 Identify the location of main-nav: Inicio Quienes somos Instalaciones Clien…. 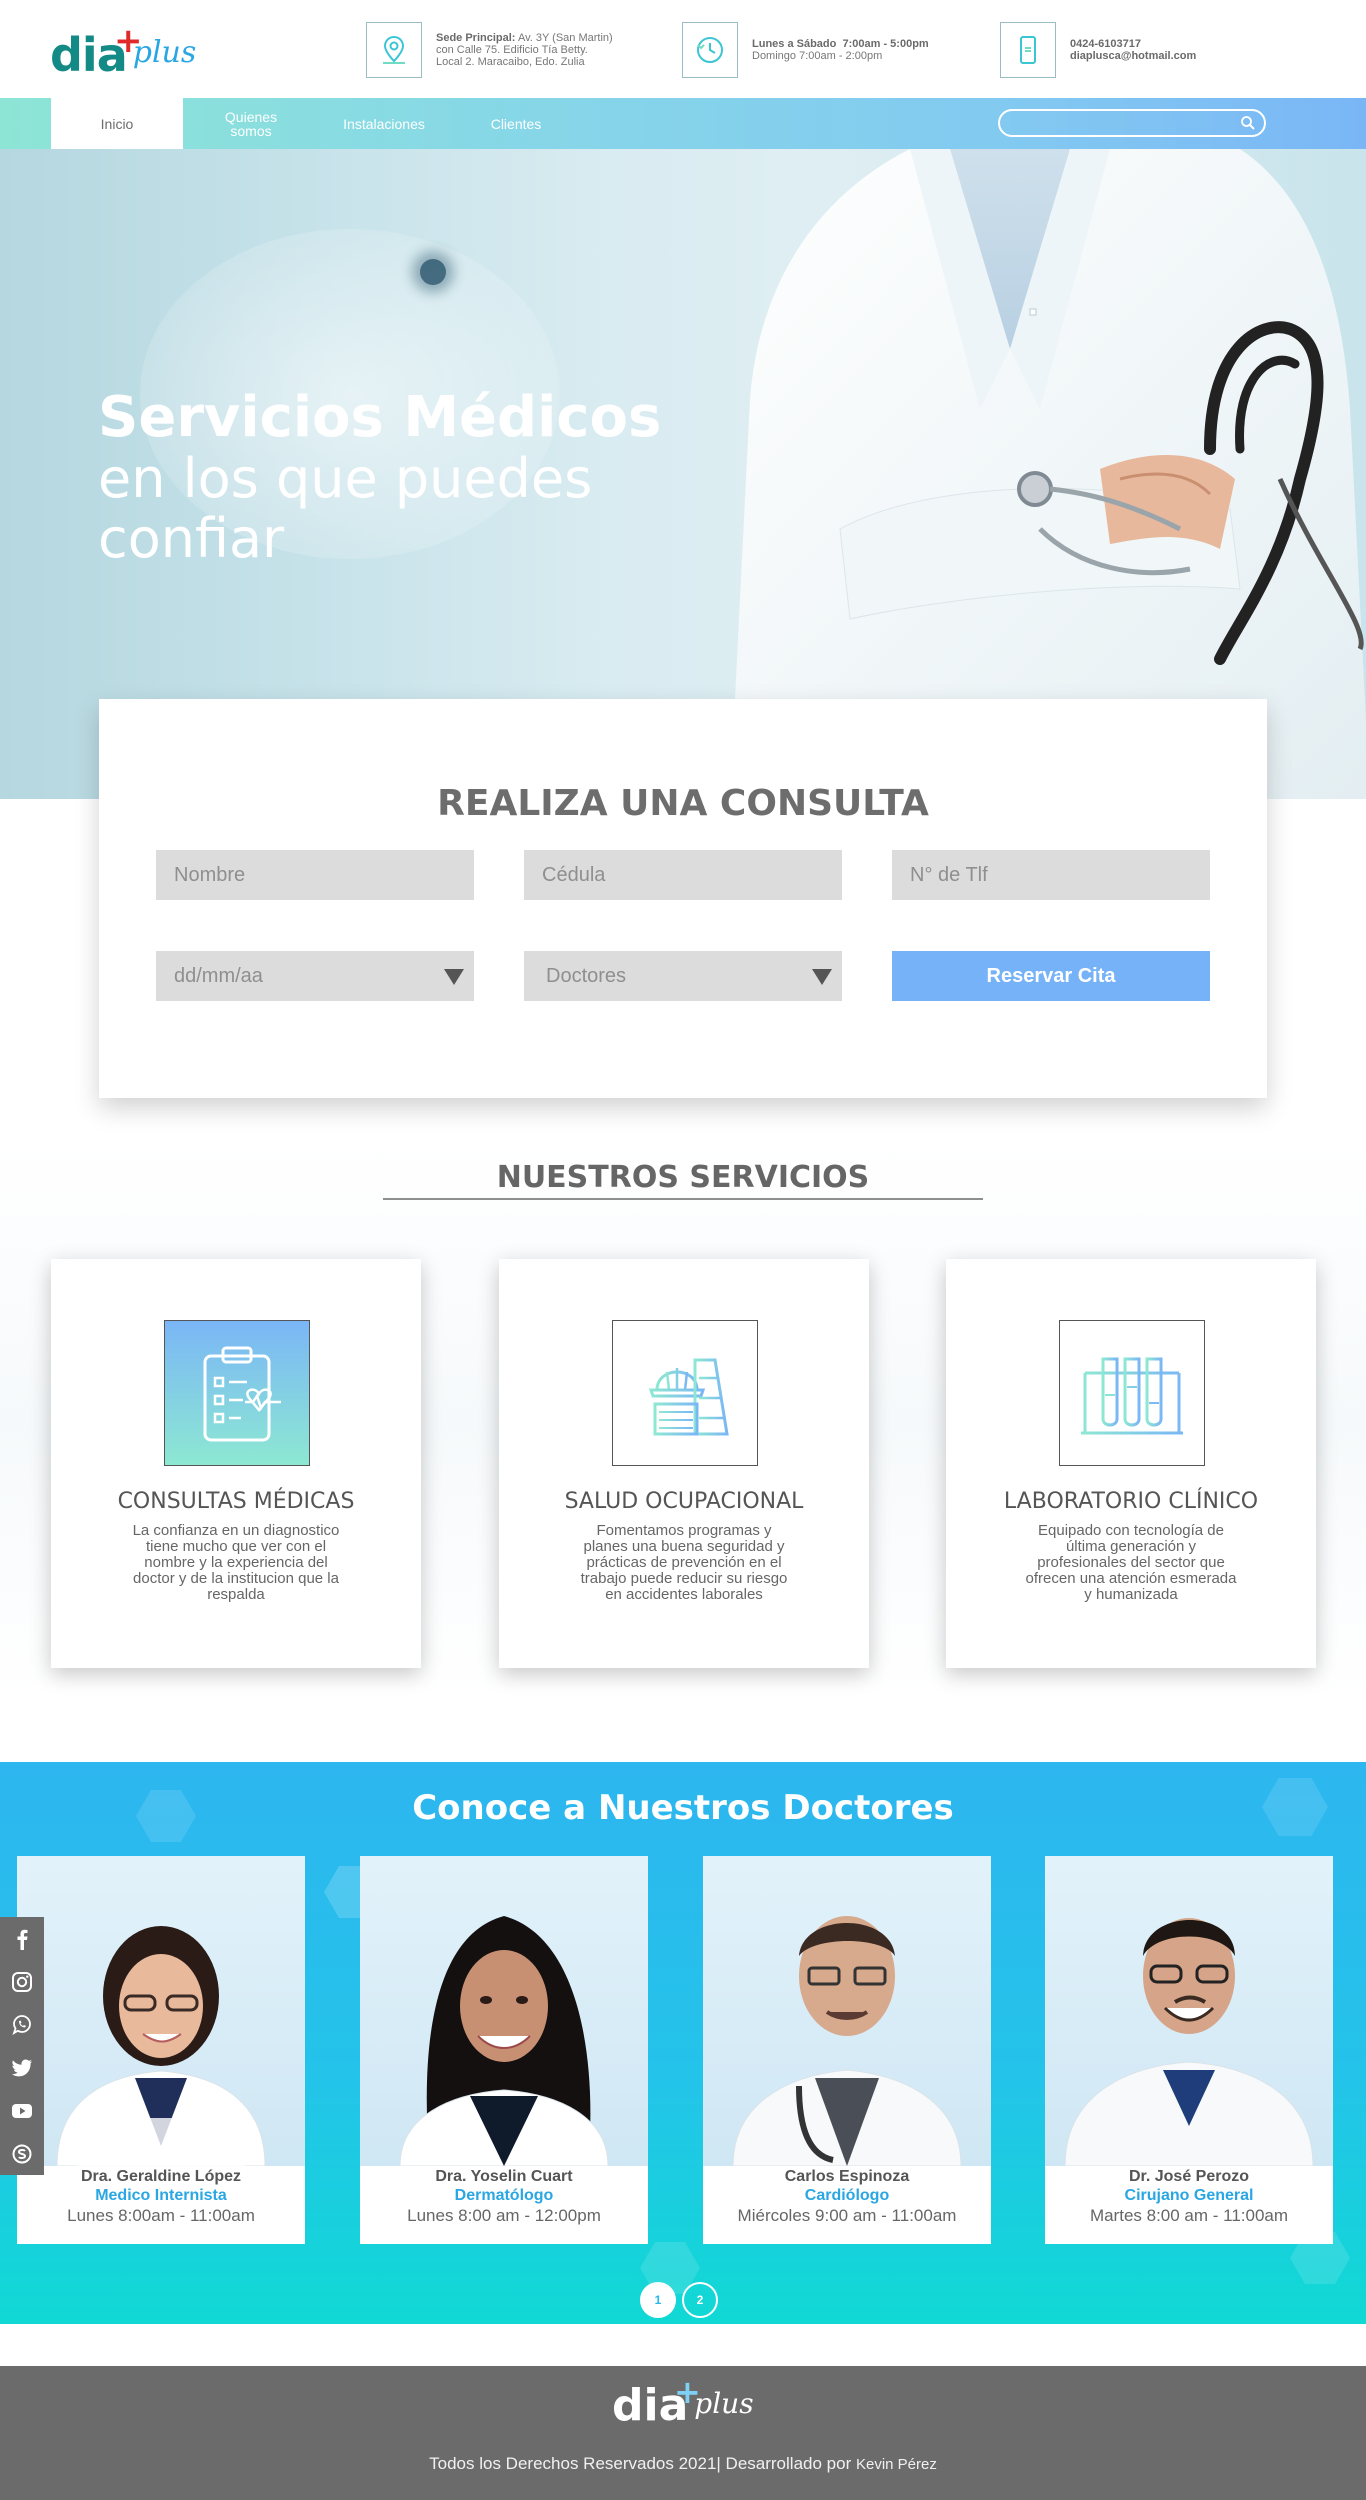
(683, 123).